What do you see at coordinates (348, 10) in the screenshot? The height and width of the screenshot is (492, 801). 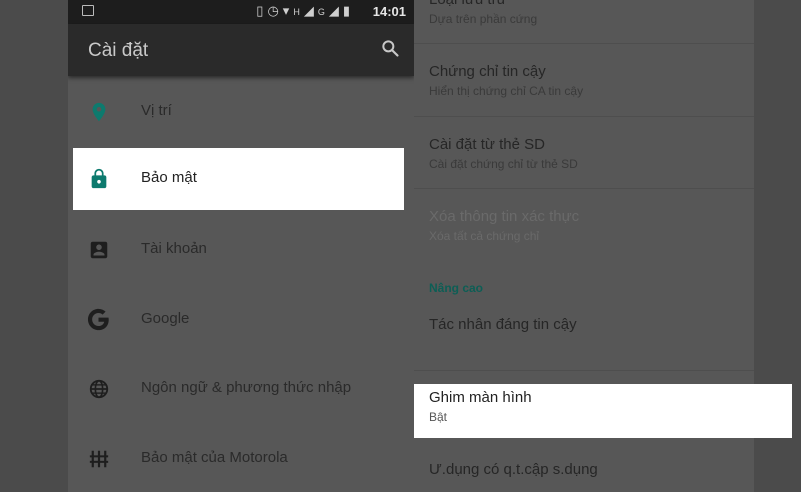 I see `battery-icon: ▮` at bounding box center [348, 10].